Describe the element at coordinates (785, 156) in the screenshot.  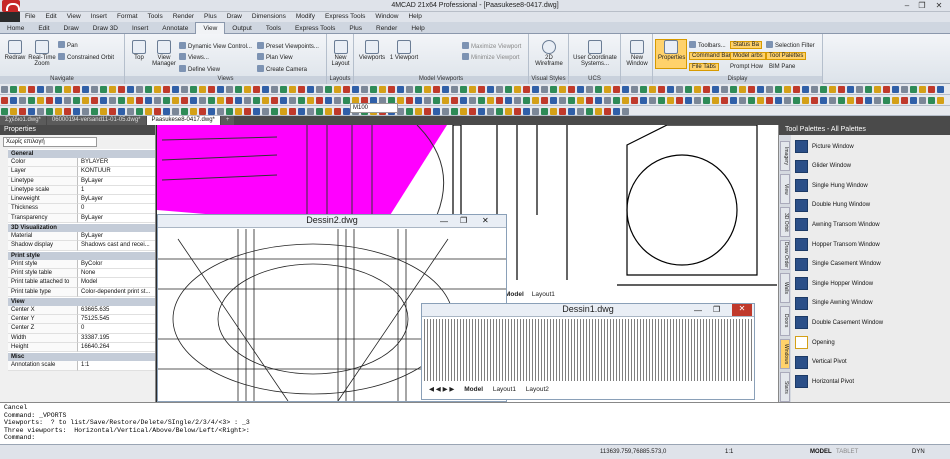
I see `palette-side-tab-imagery: Imagery` at that location.